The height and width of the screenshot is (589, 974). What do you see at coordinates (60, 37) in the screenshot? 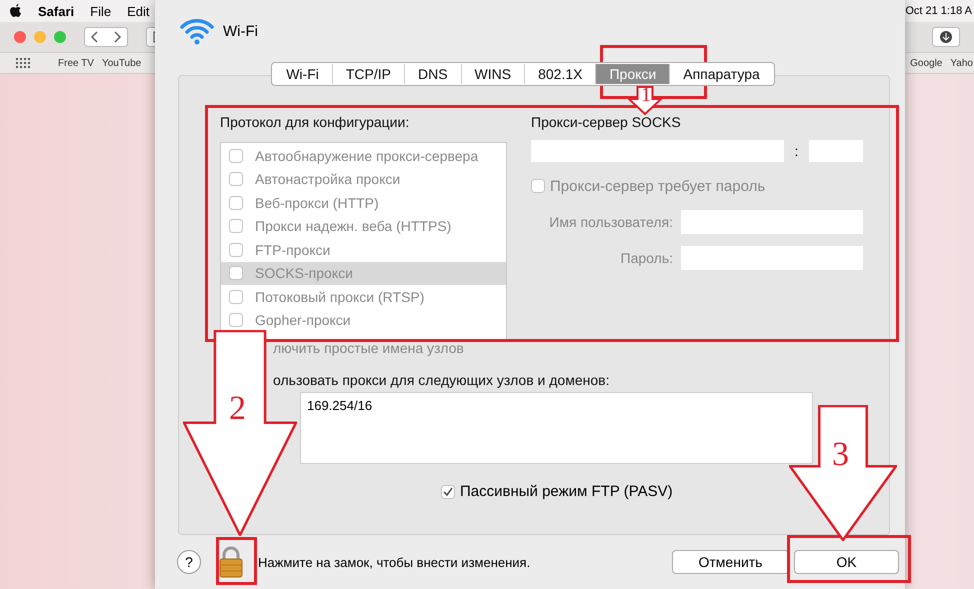
I see `zoom-icon` at bounding box center [60, 37].